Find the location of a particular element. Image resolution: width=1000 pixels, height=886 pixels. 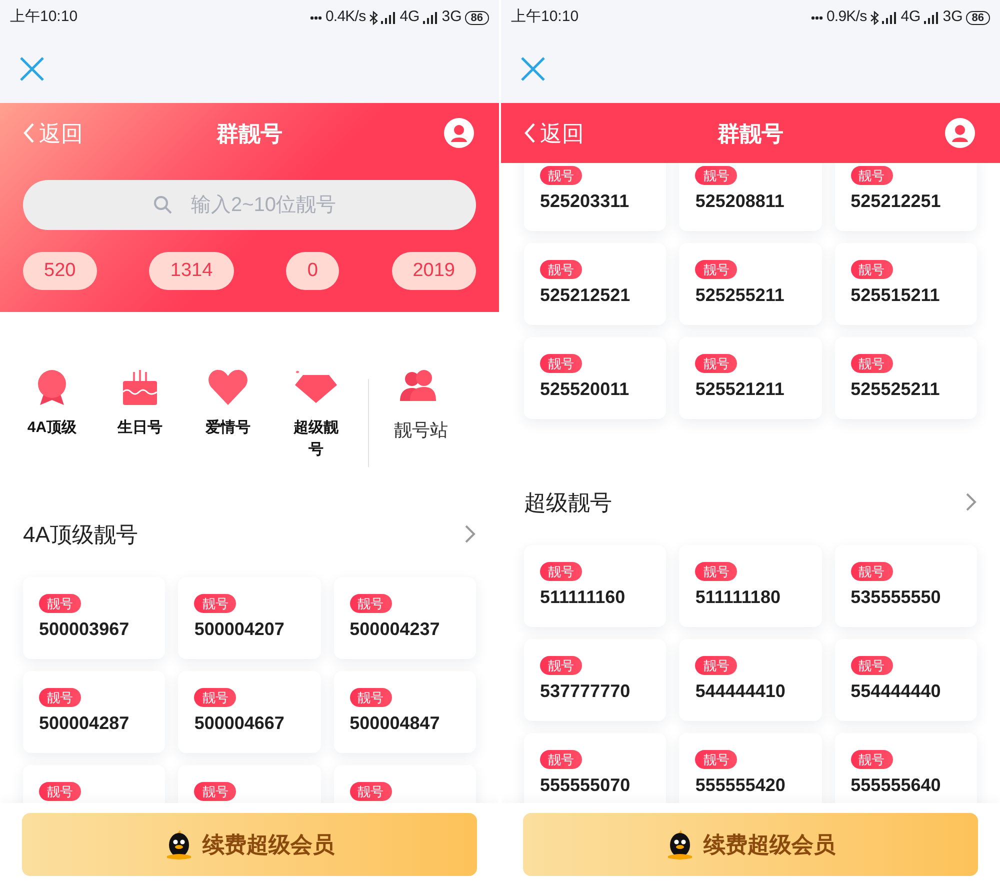

number-card: 靓号 525203311 is located at coordinates (595, 197).